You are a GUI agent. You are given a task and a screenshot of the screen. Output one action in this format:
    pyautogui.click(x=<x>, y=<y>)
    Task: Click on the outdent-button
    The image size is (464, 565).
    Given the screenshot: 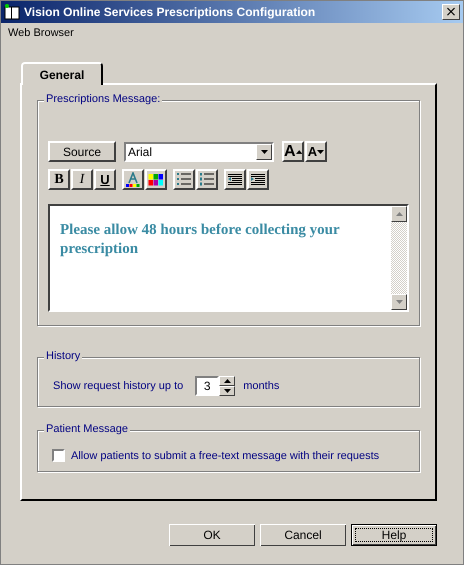 What is the action you would take?
    pyautogui.click(x=235, y=179)
    